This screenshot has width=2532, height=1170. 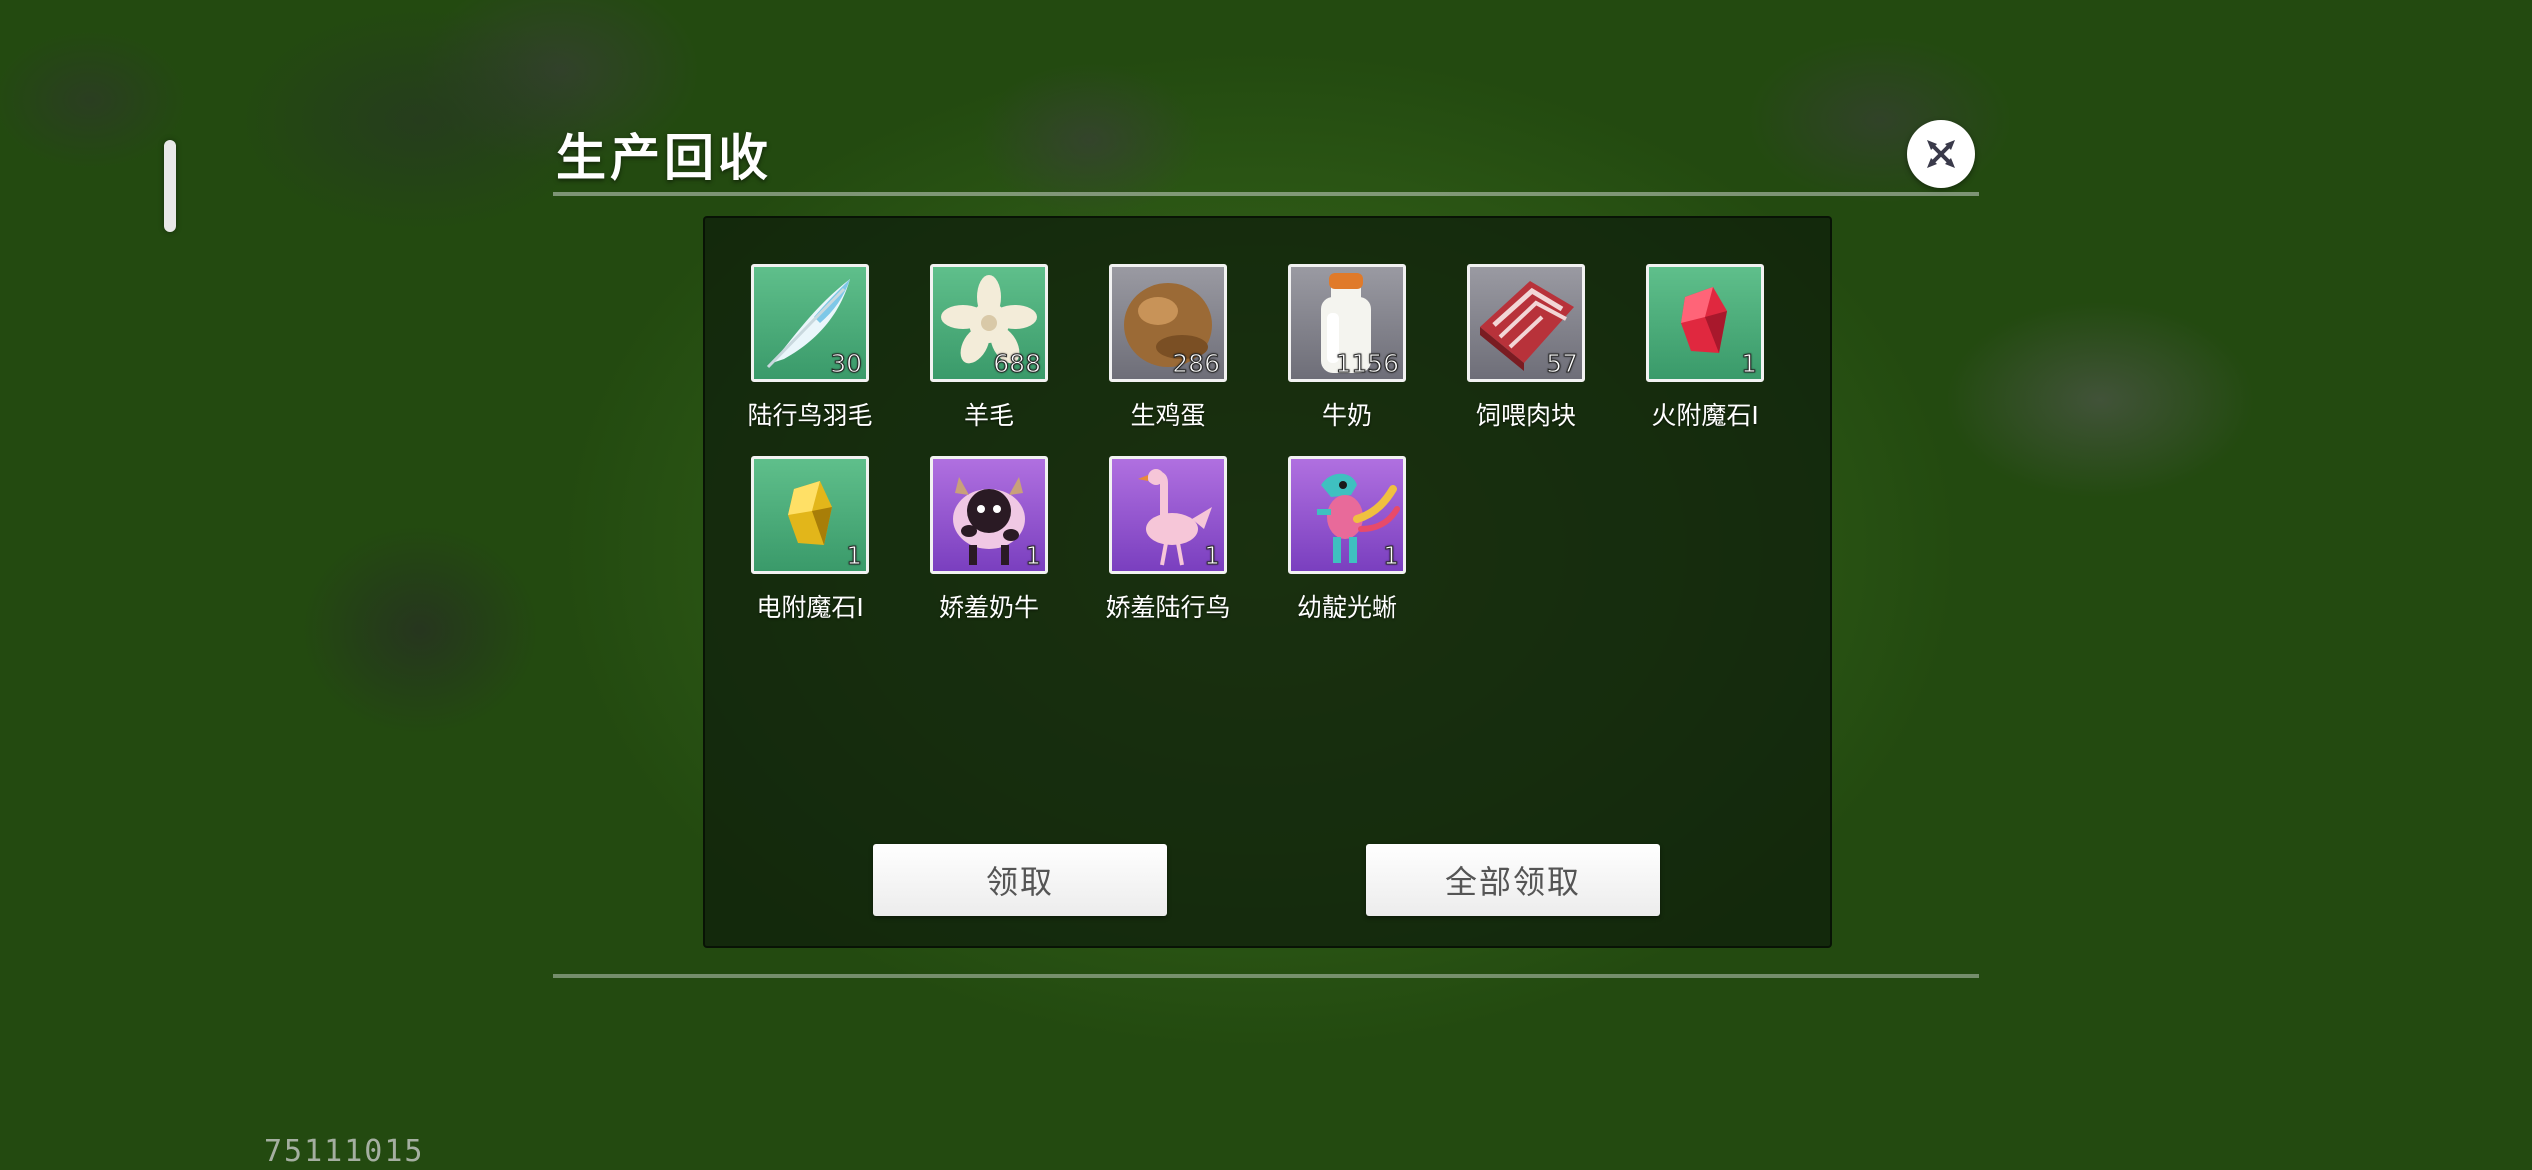 I want to click on item-slot: 1 电附魔石Ⅰ, so click(x=810, y=540).